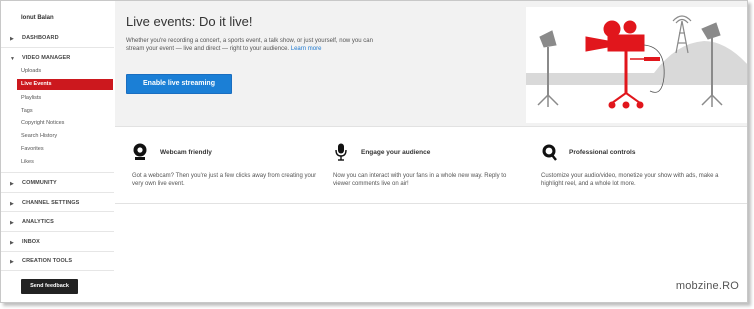 The image size is (754, 309). What do you see at coordinates (179, 84) in the screenshot?
I see `enable-live-streaming-button: Enable live streaming` at bounding box center [179, 84].